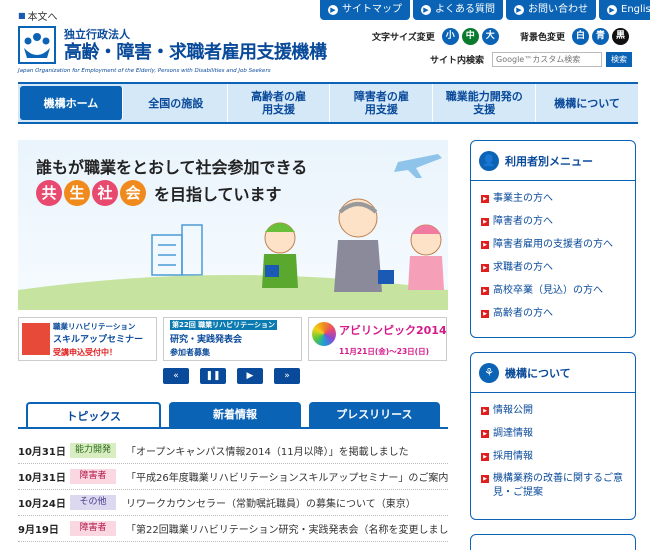 The height and width of the screenshot is (550, 650). What do you see at coordinates (279, 103) in the screenshot?
I see `nav-elderly-support: 高齢者の雇用支援` at bounding box center [279, 103].